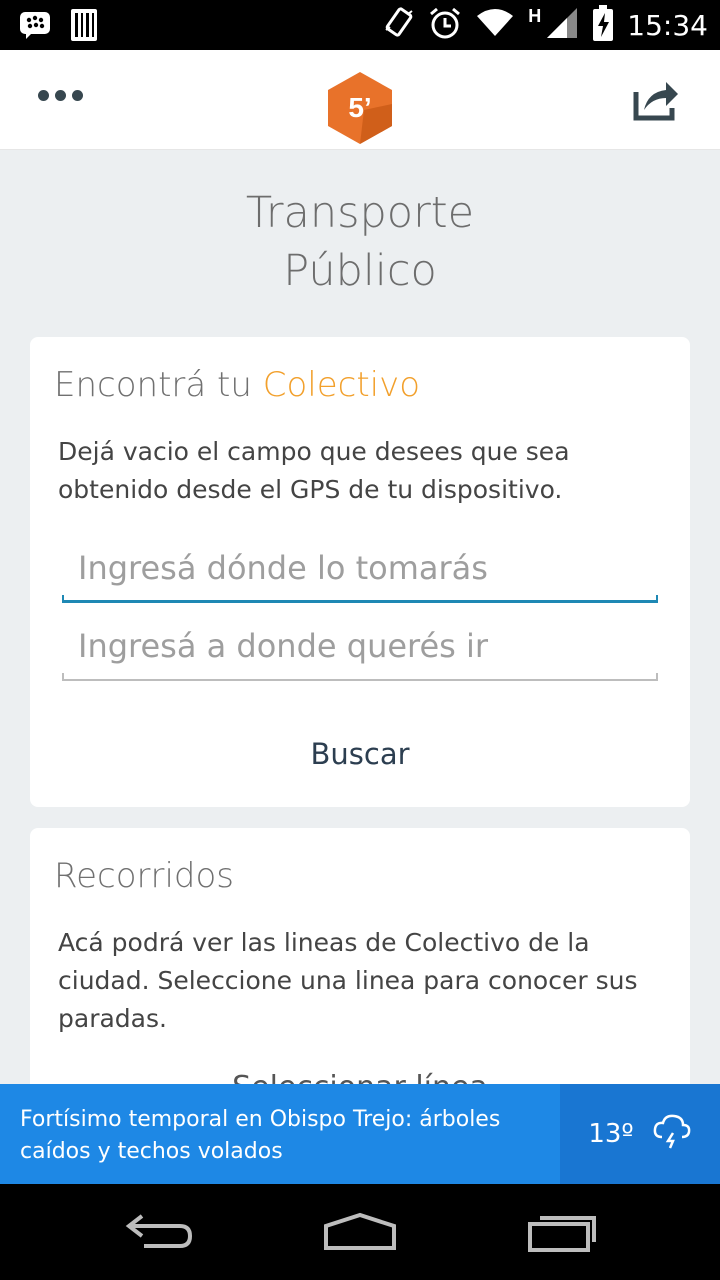 The height and width of the screenshot is (1280, 720). I want to click on search-card-heading-accent: Colectivo, so click(341, 385).